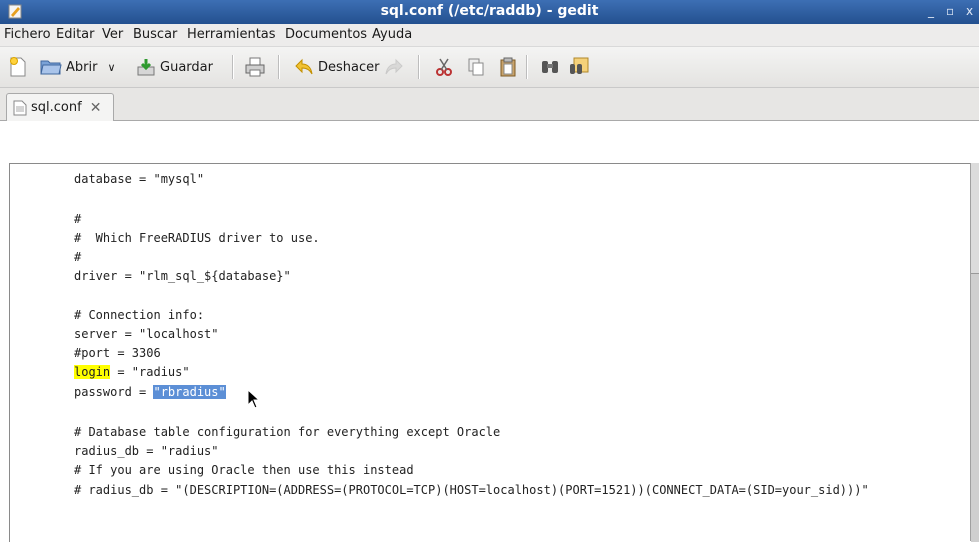 Image resolution: width=979 pixels, height=542 pixels. I want to click on paste-icon, so click(508, 67).